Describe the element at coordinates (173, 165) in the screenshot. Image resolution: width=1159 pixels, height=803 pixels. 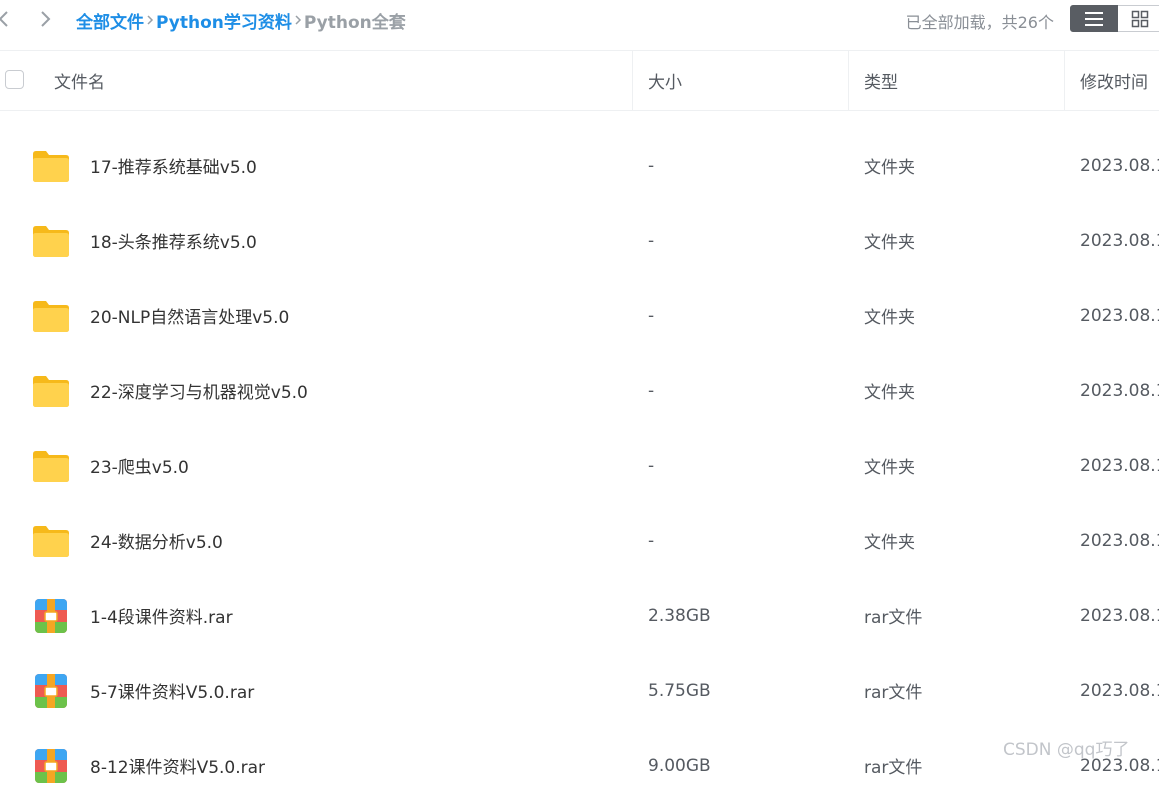
I see `file-name: 17-推荐系统基础v5.0` at that location.